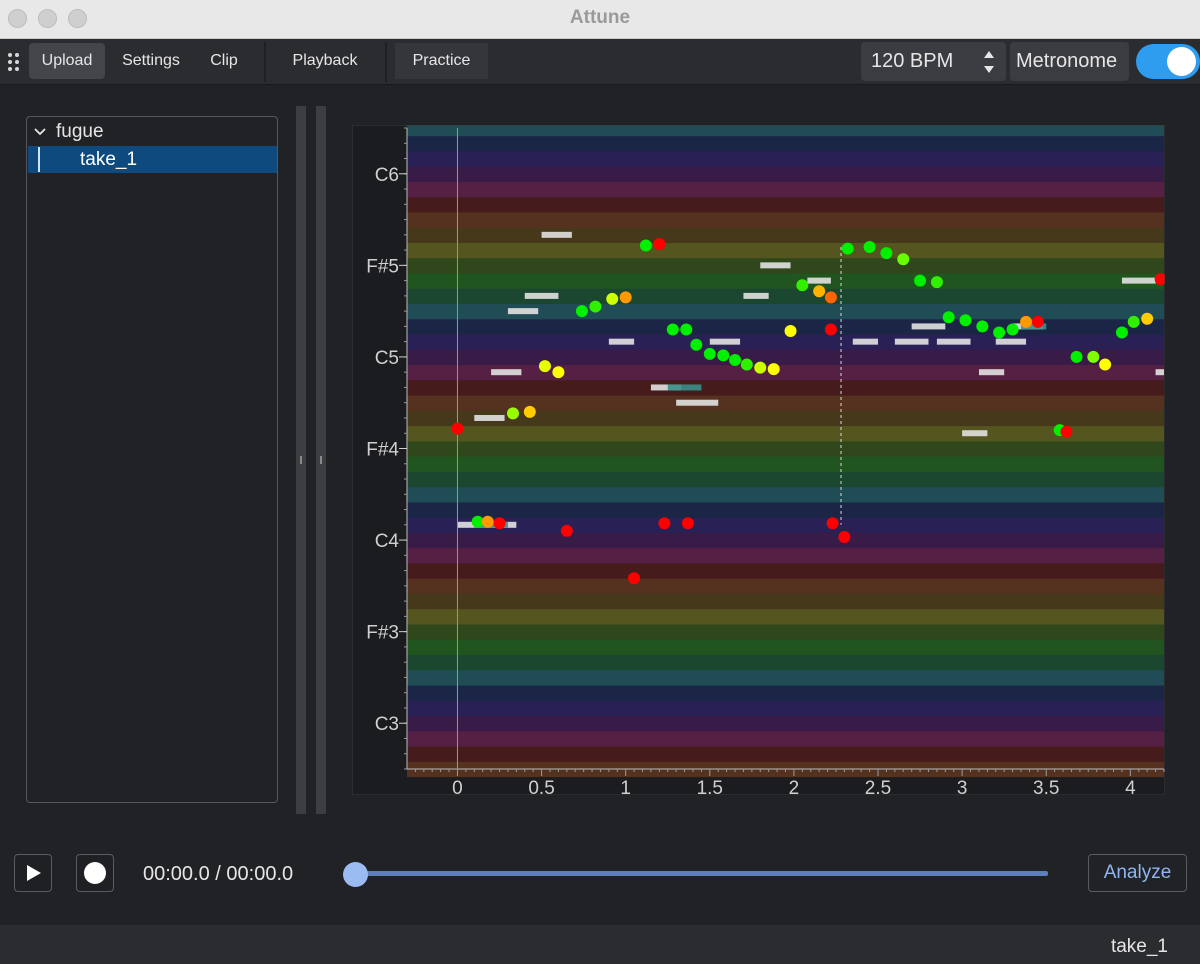 The image size is (1200, 964). What do you see at coordinates (441, 61) in the screenshot?
I see `tab-practice: Practice` at bounding box center [441, 61].